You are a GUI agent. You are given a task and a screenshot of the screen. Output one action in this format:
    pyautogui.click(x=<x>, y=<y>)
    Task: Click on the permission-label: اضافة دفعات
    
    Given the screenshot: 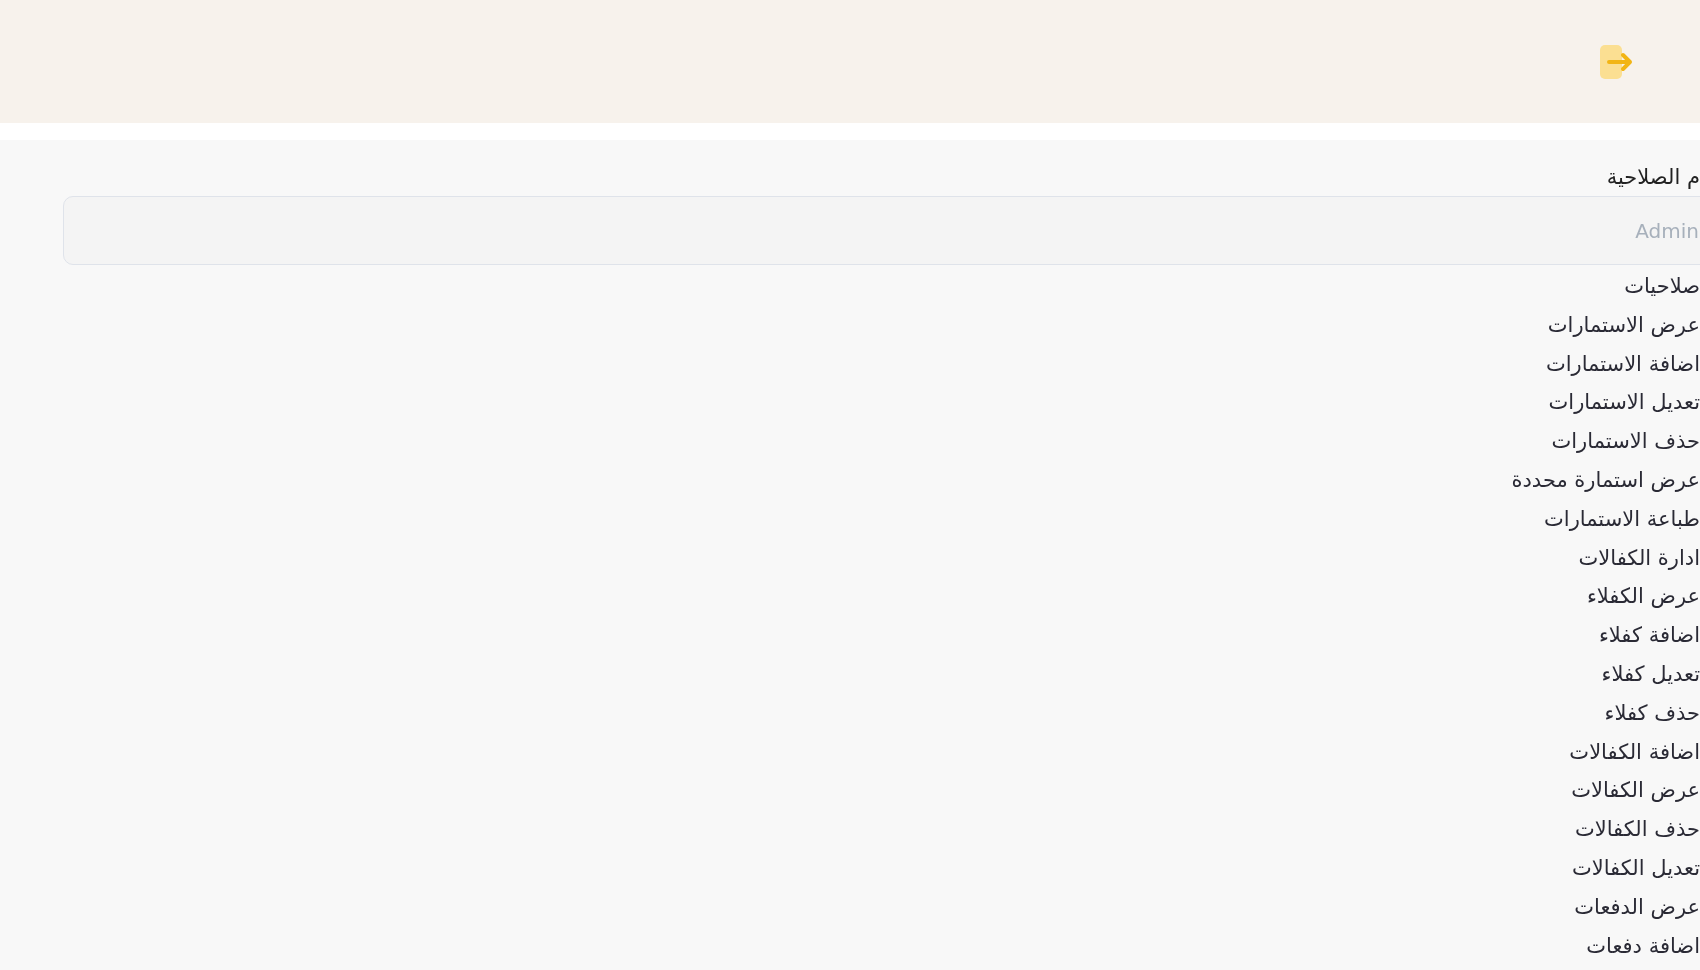 What is the action you would take?
    pyautogui.click(x=1643, y=946)
    